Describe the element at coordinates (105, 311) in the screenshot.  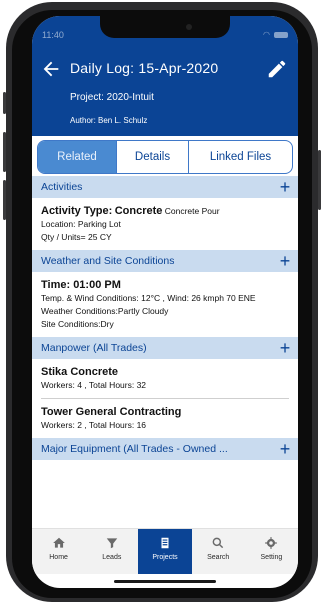
I see `weather-conditions: Weather Conditions:Partly Cloudy` at that location.